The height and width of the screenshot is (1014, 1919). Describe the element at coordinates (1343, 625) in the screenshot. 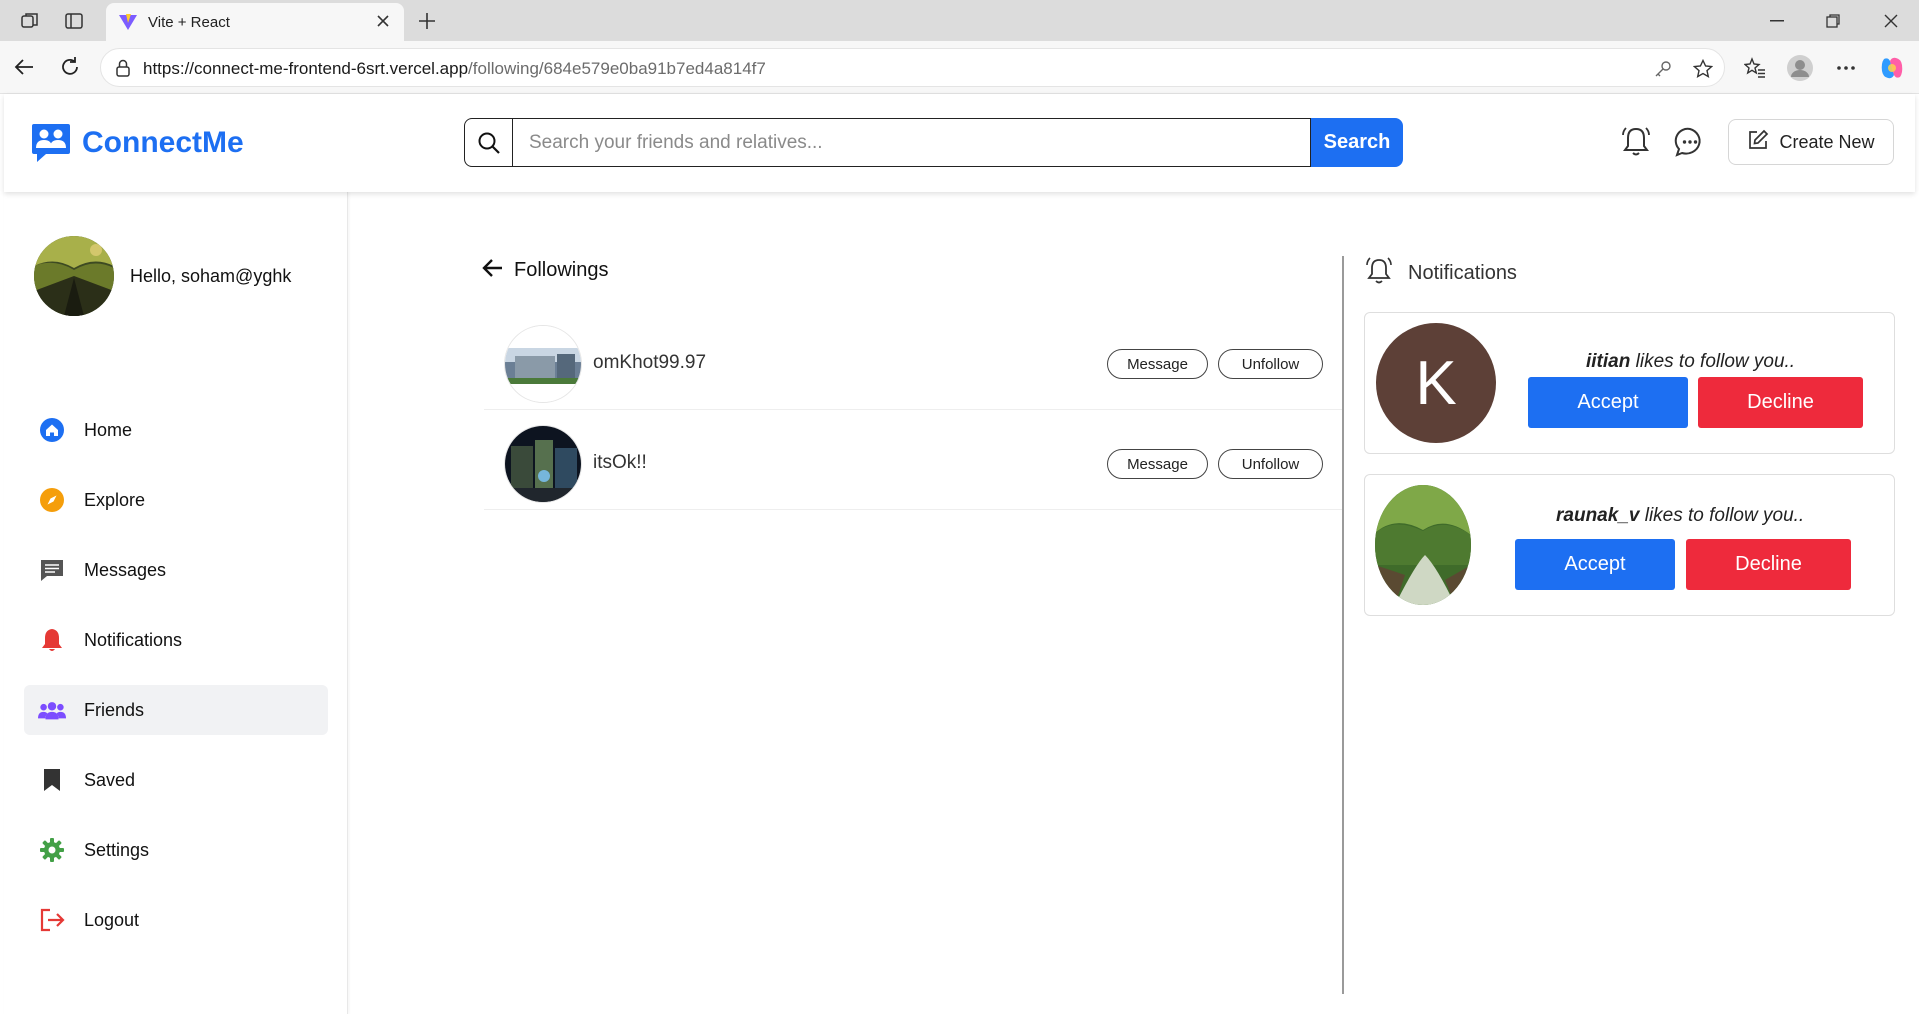

I see `divider` at that location.